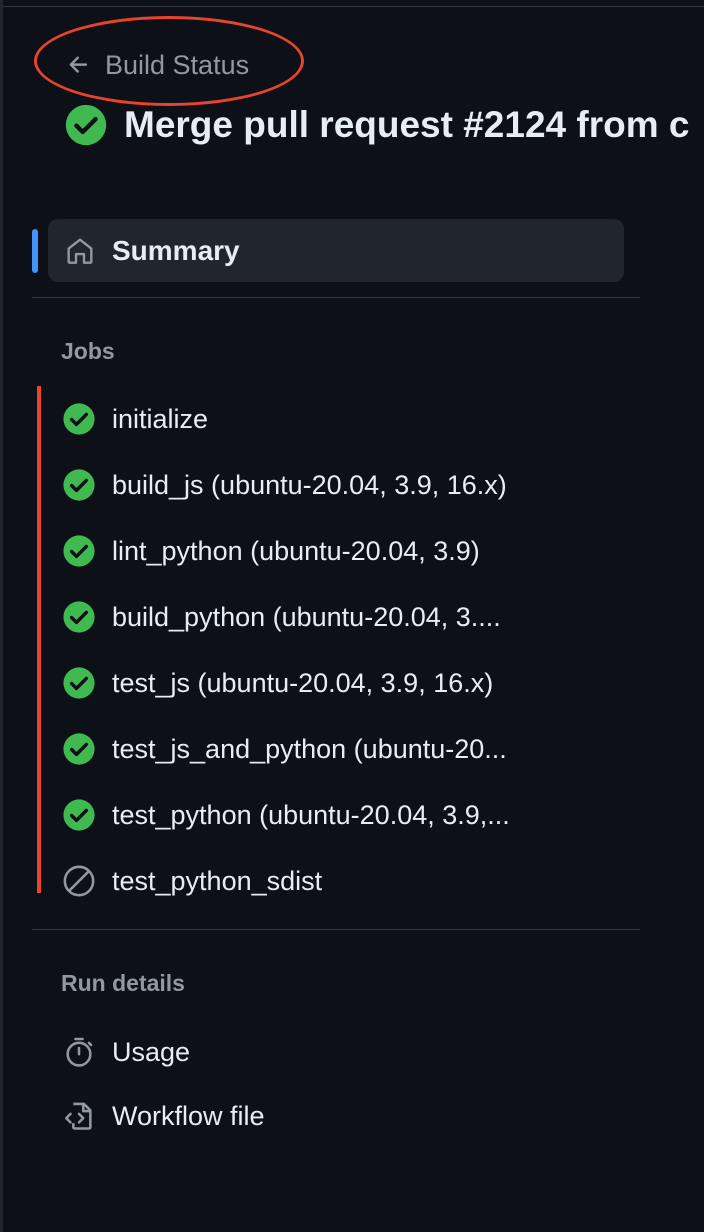  What do you see at coordinates (177, 64) in the screenshot?
I see `back-link-label: Build Status` at bounding box center [177, 64].